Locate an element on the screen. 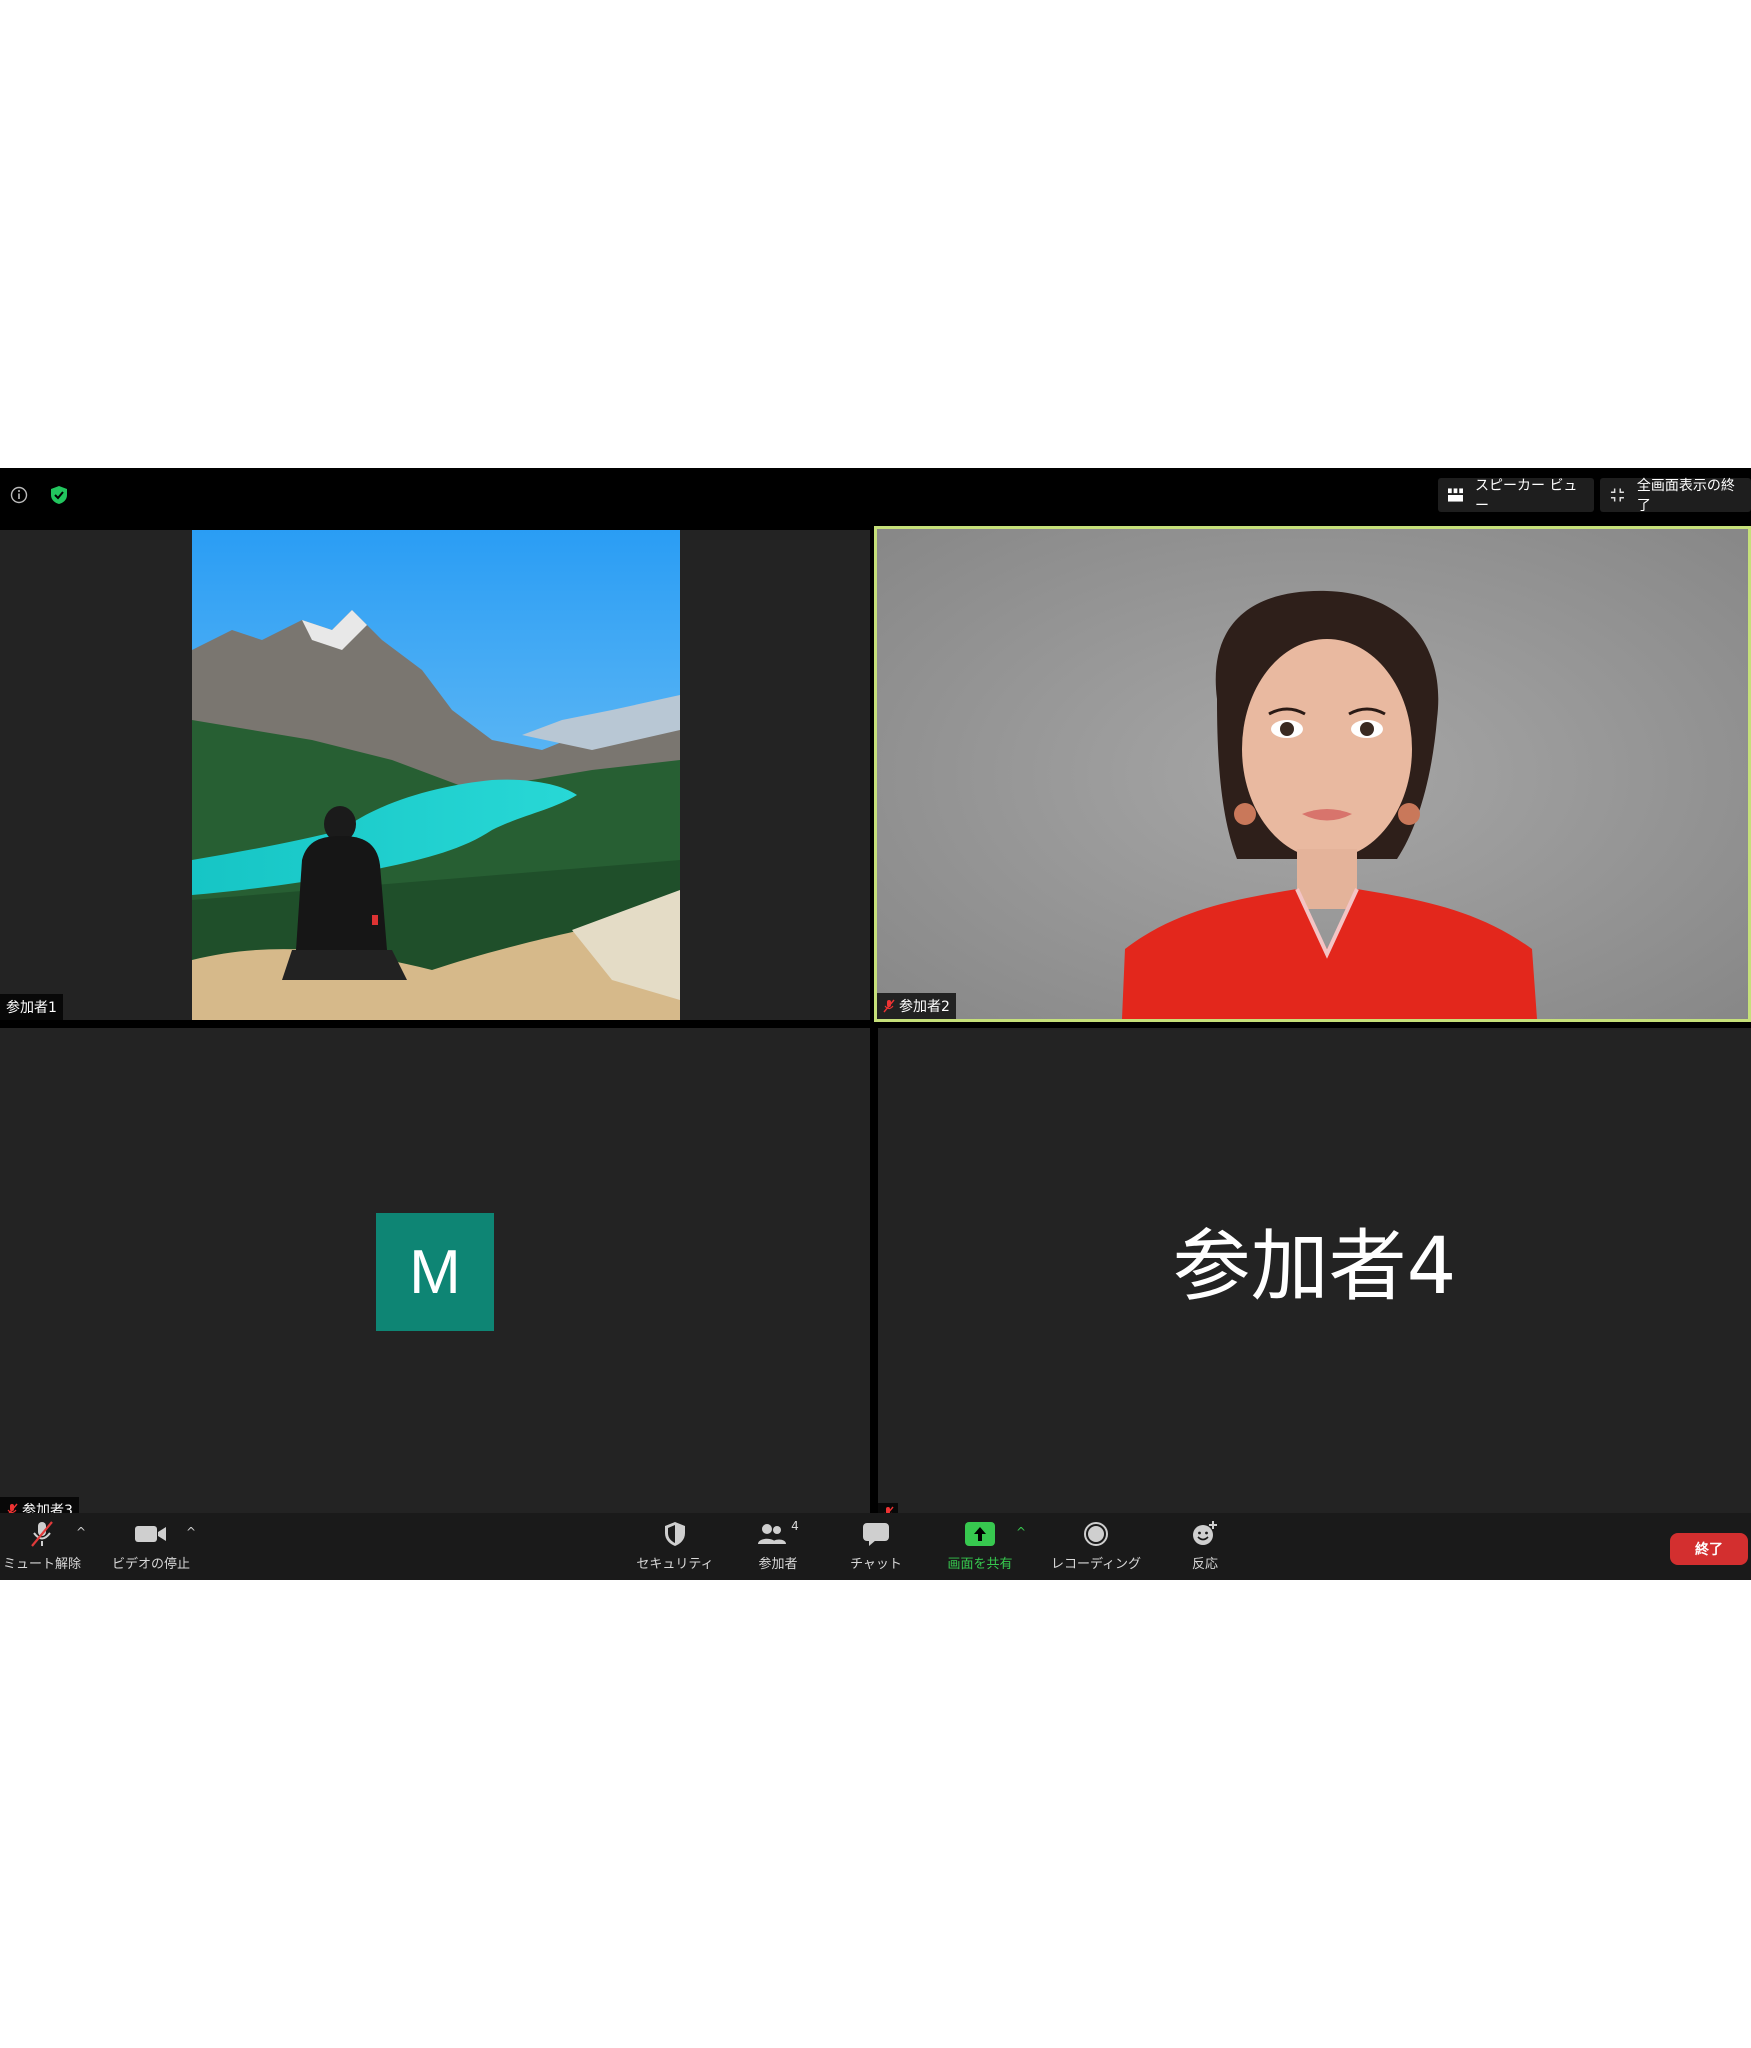  security-label: セキュリティ is located at coordinates (675, 1564).